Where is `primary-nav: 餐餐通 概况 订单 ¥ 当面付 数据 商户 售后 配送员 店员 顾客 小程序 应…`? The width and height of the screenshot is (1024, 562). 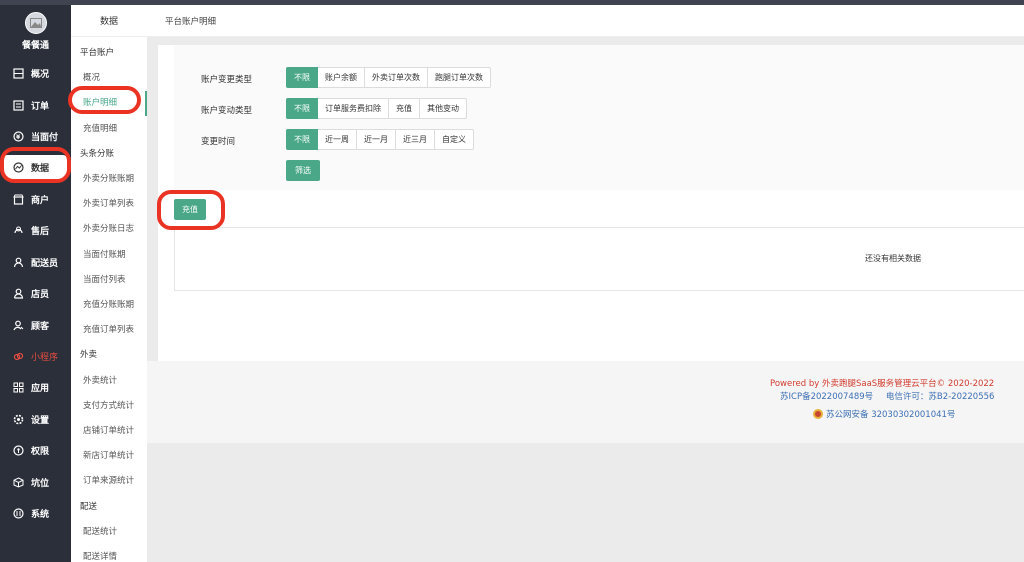
primary-nav: 餐餐通 概况 订单 ¥ 当面付 数据 商户 售后 配送员 店员 顾客 小程序 应… is located at coordinates (35, 283).